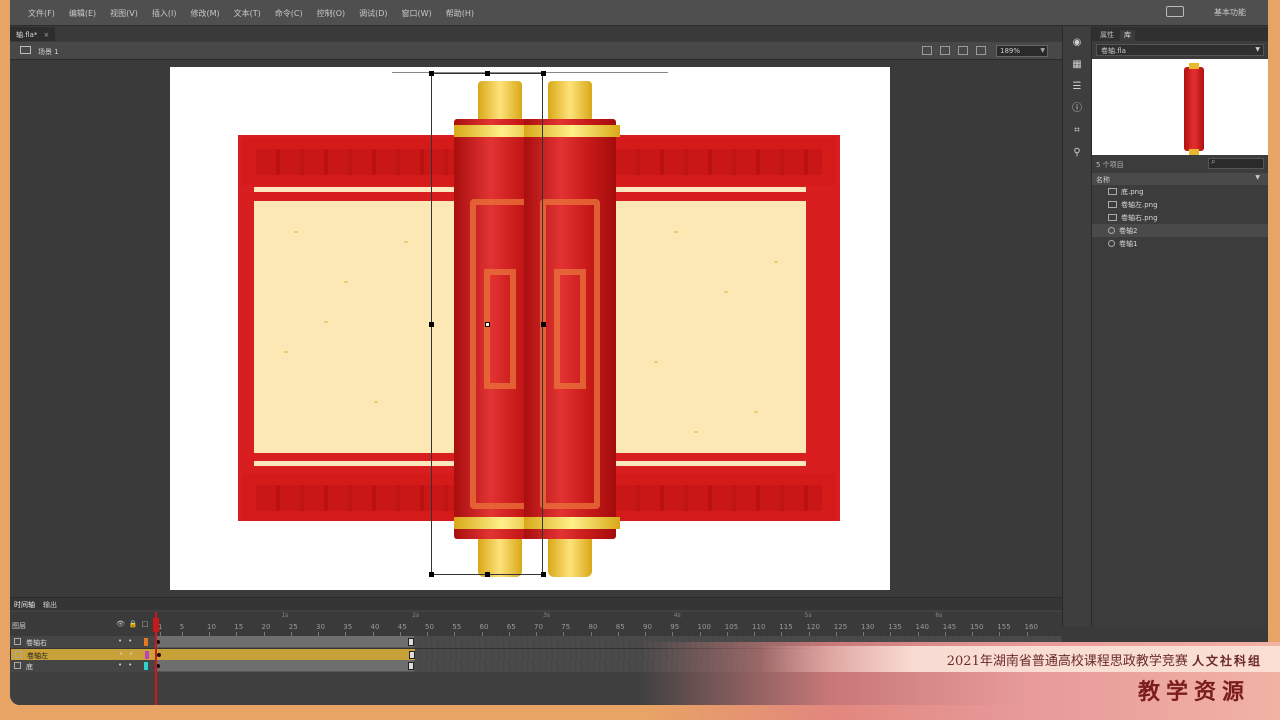  What do you see at coordinates (247, 13) in the screenshot?
I see `menu-text: 文本(T)` at bounding box center [247, 13].